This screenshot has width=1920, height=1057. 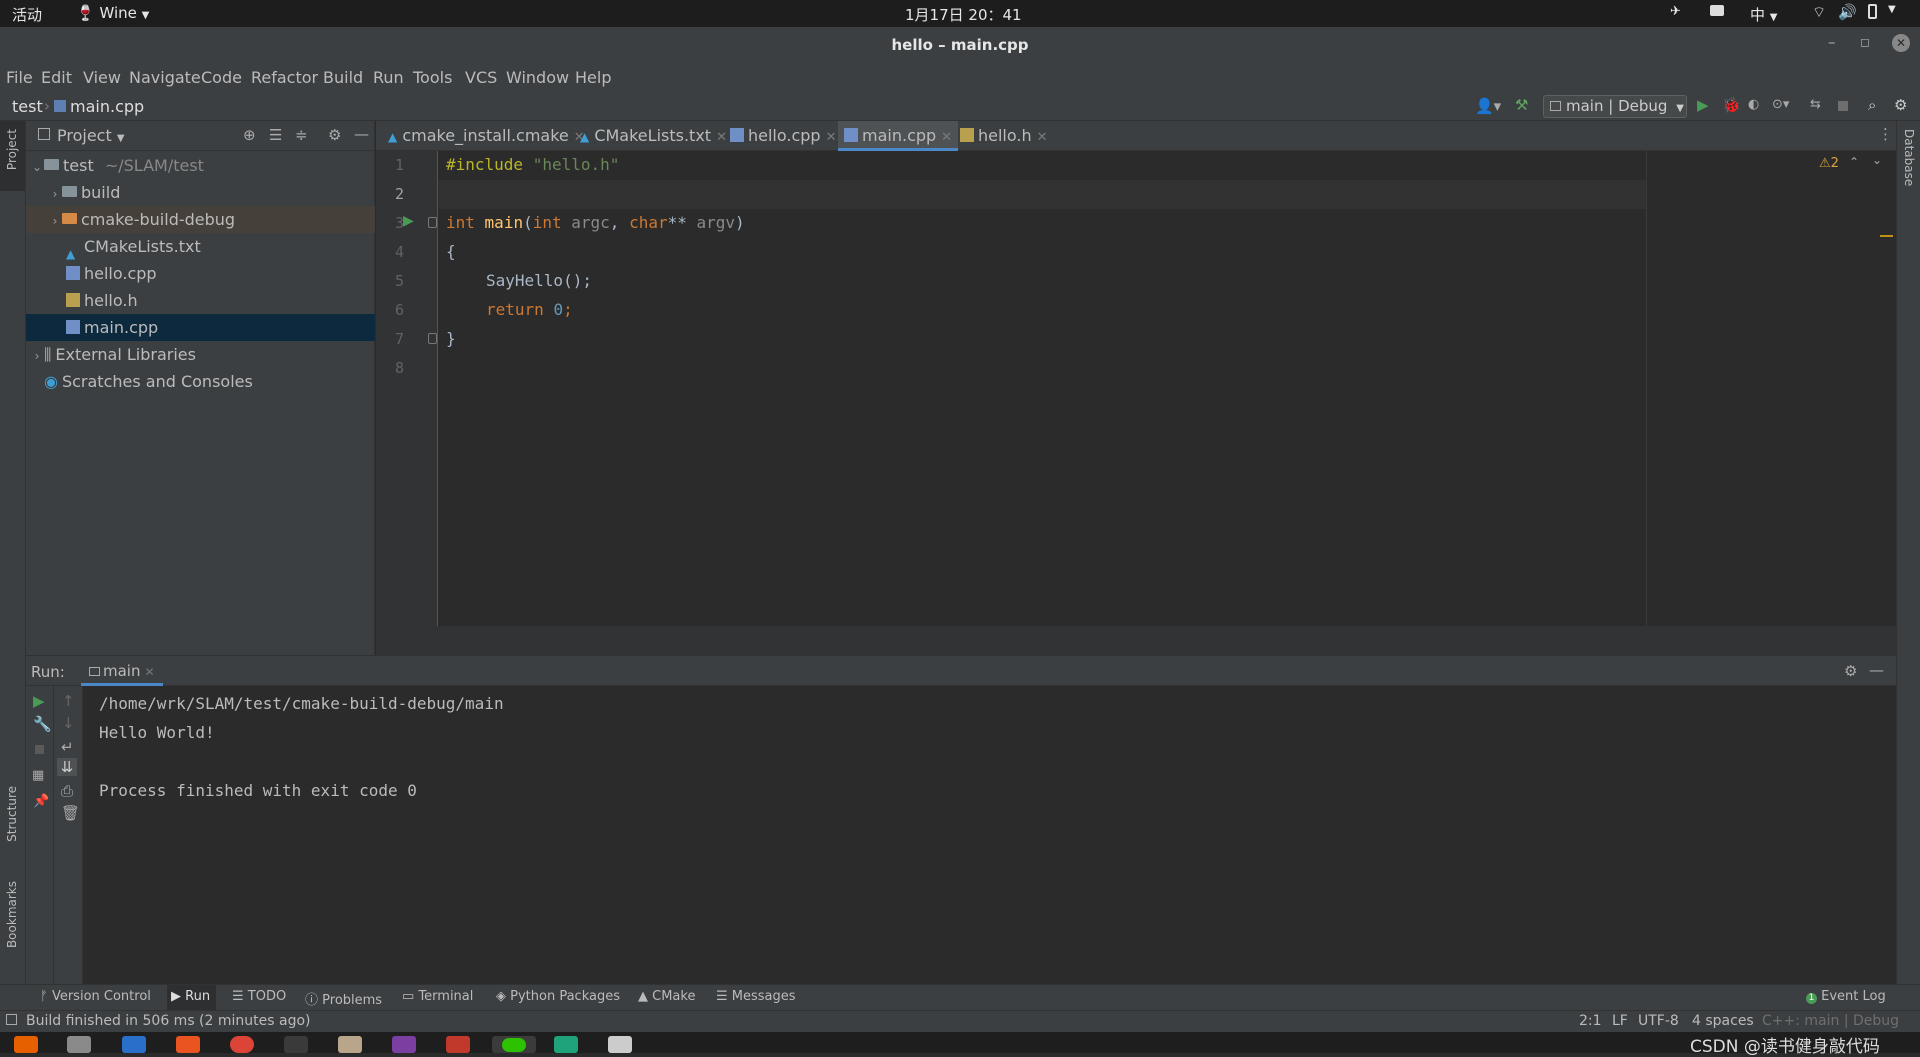 I want to click on keyboard-icon, so click(x=1717, y=10).